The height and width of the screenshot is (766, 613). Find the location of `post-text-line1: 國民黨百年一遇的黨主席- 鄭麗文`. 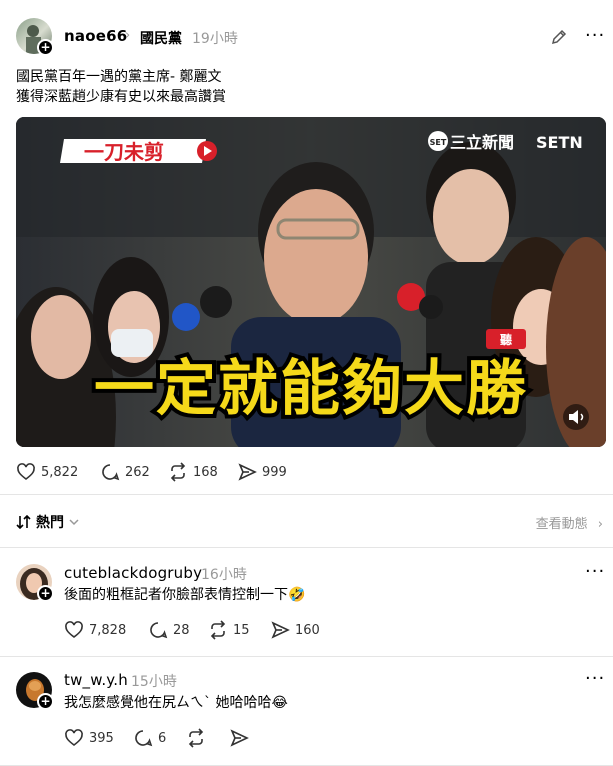

post-text-line1: 國民黨百年一遇的黨主席- 鄭麗文 is located at coordinates (119, 77).